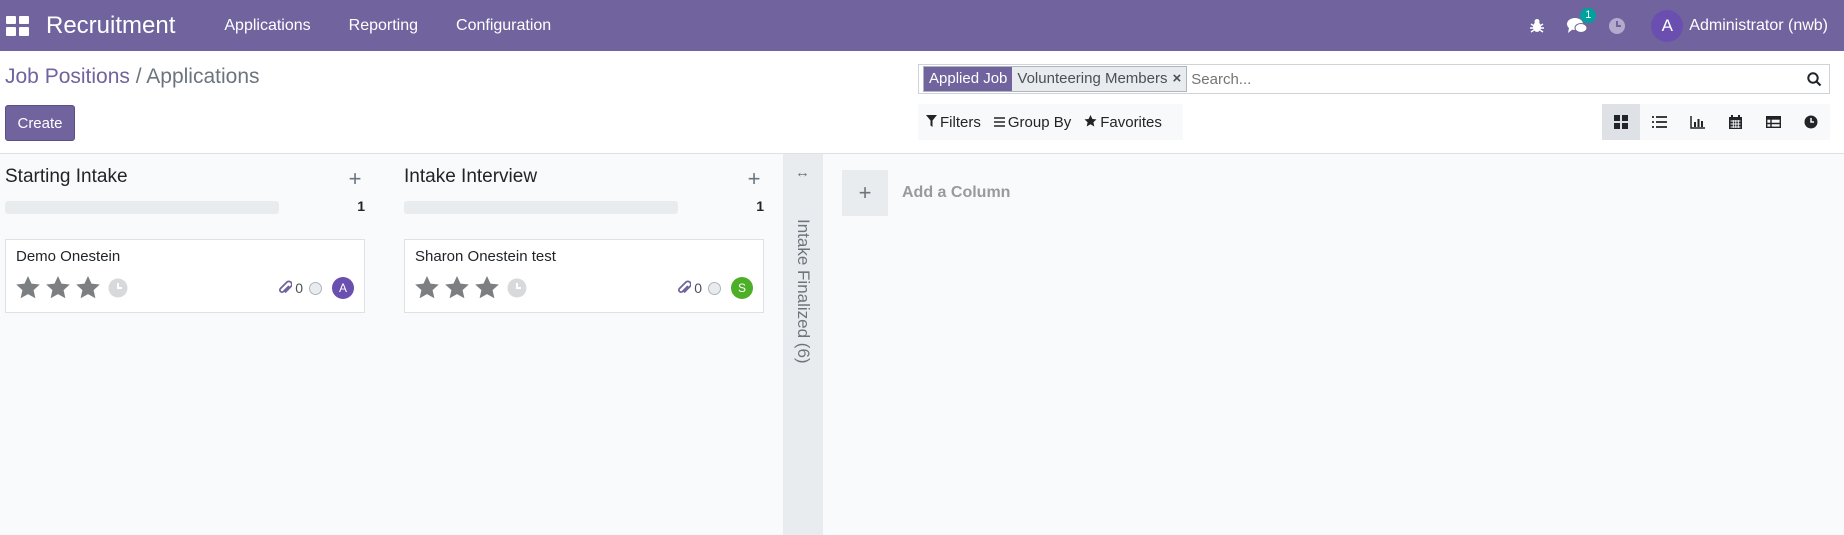  What do you see at coordinates (1697, 122) in the screenshot?
I see `graph-view-icon` at bounding box center [1697, 122].